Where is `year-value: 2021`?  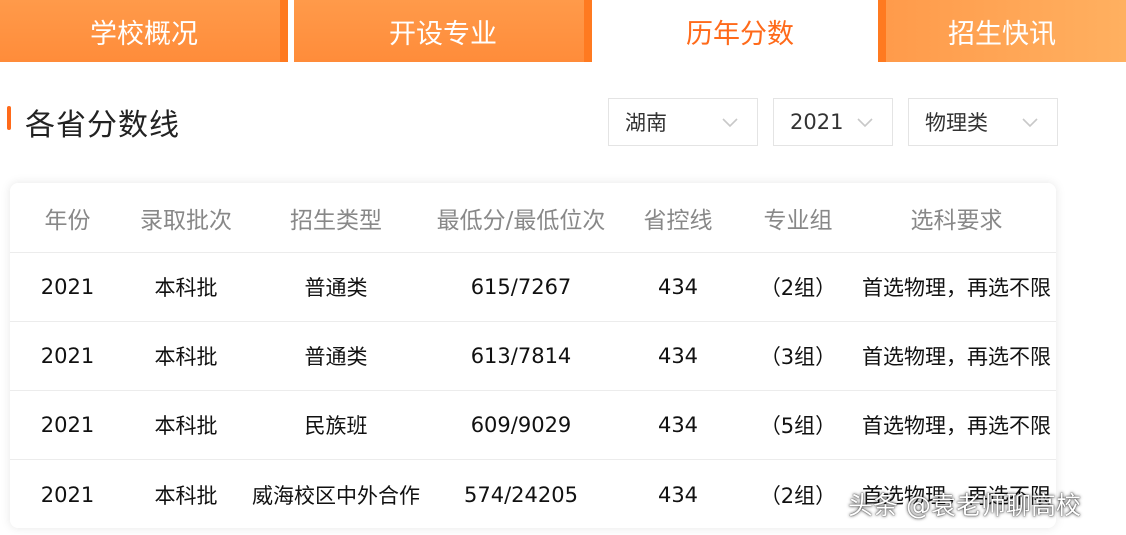
year-value: 2021 is located at coordinates (817, 122).